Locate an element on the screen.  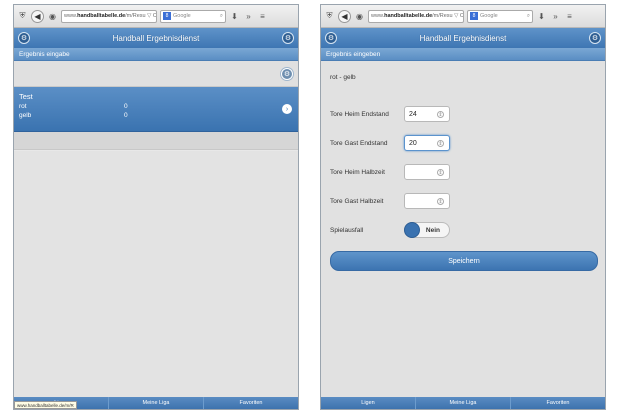
status-link-popup: www.handballtabelle.de/m/R is located at coordinates (45, 405).